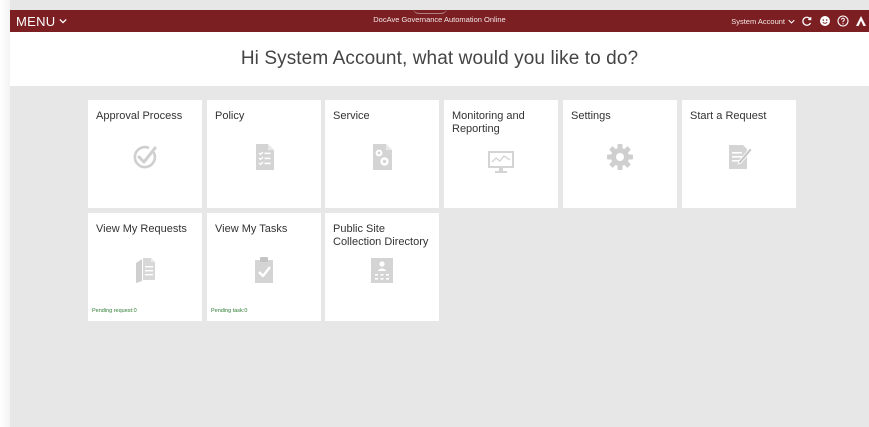 This screenshot has width=869, height=427. I want to click on tile-view-my-requests: View My Requests Pending request:0, so click(145, 267).